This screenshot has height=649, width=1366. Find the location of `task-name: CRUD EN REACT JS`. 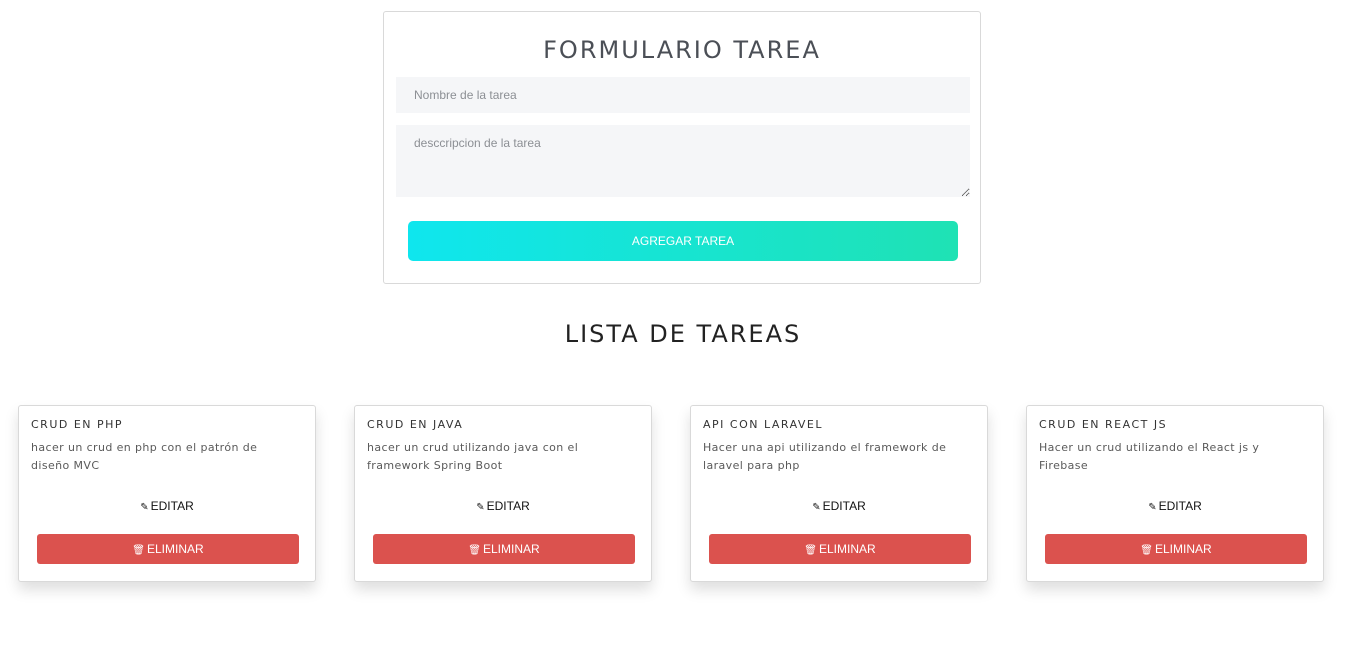

task-name: CRUD EN REACT JS is located at coordinates (1103, 424).